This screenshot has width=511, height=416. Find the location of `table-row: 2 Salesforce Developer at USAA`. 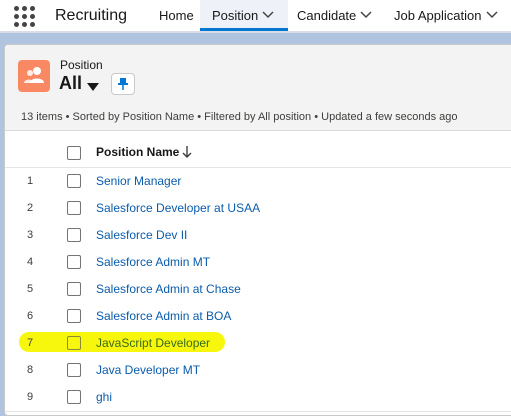

table-row: 2 Salesforce Developer at USAA is located at coordinates (258, 209).